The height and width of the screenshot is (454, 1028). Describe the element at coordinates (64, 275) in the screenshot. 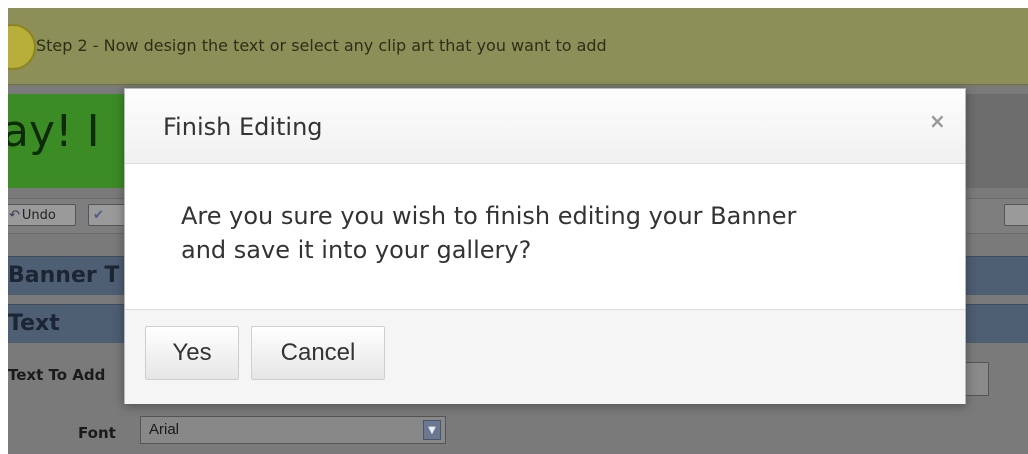

I see `section-banner-label: Banner T` at that location.